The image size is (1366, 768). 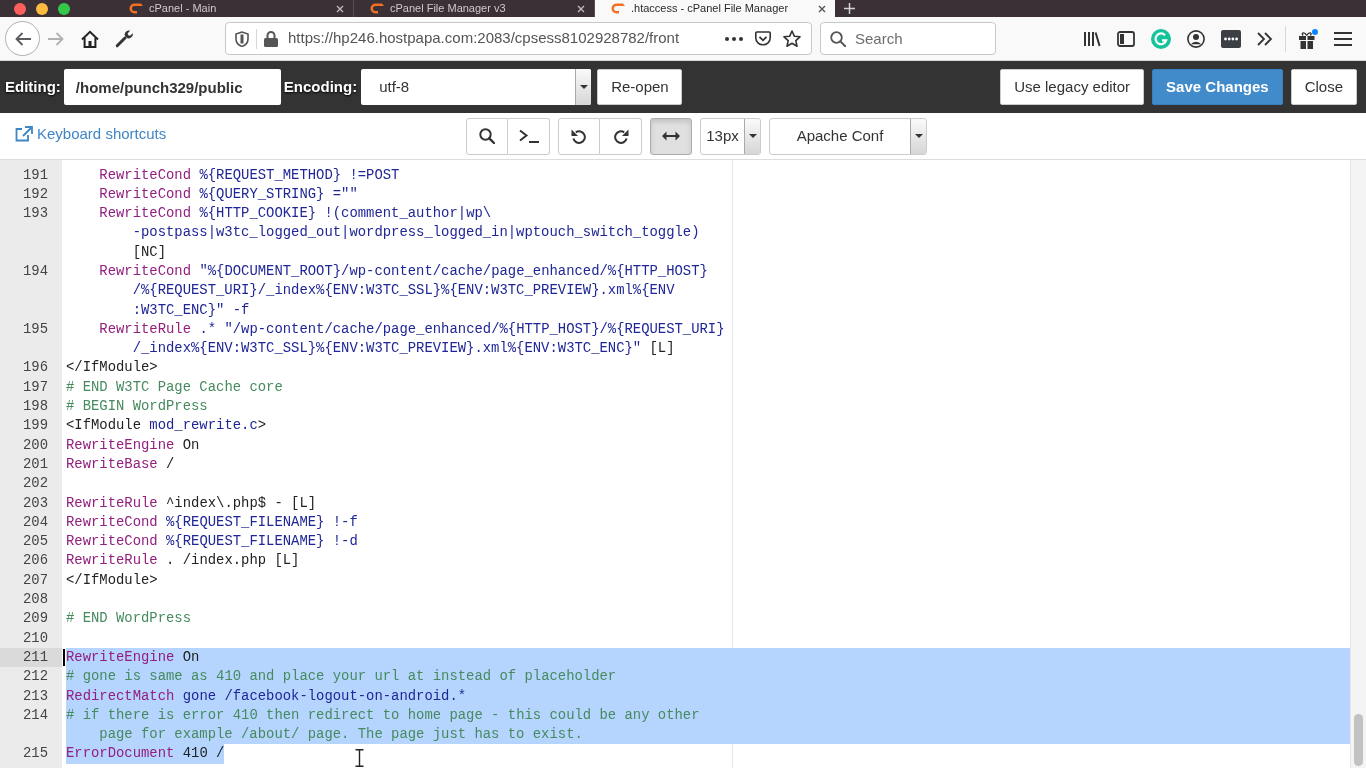 What do you see at coordinates (129, 619) in the screenshot?
I see `code-line: # END WordPress` at bounding box center [129, 619].